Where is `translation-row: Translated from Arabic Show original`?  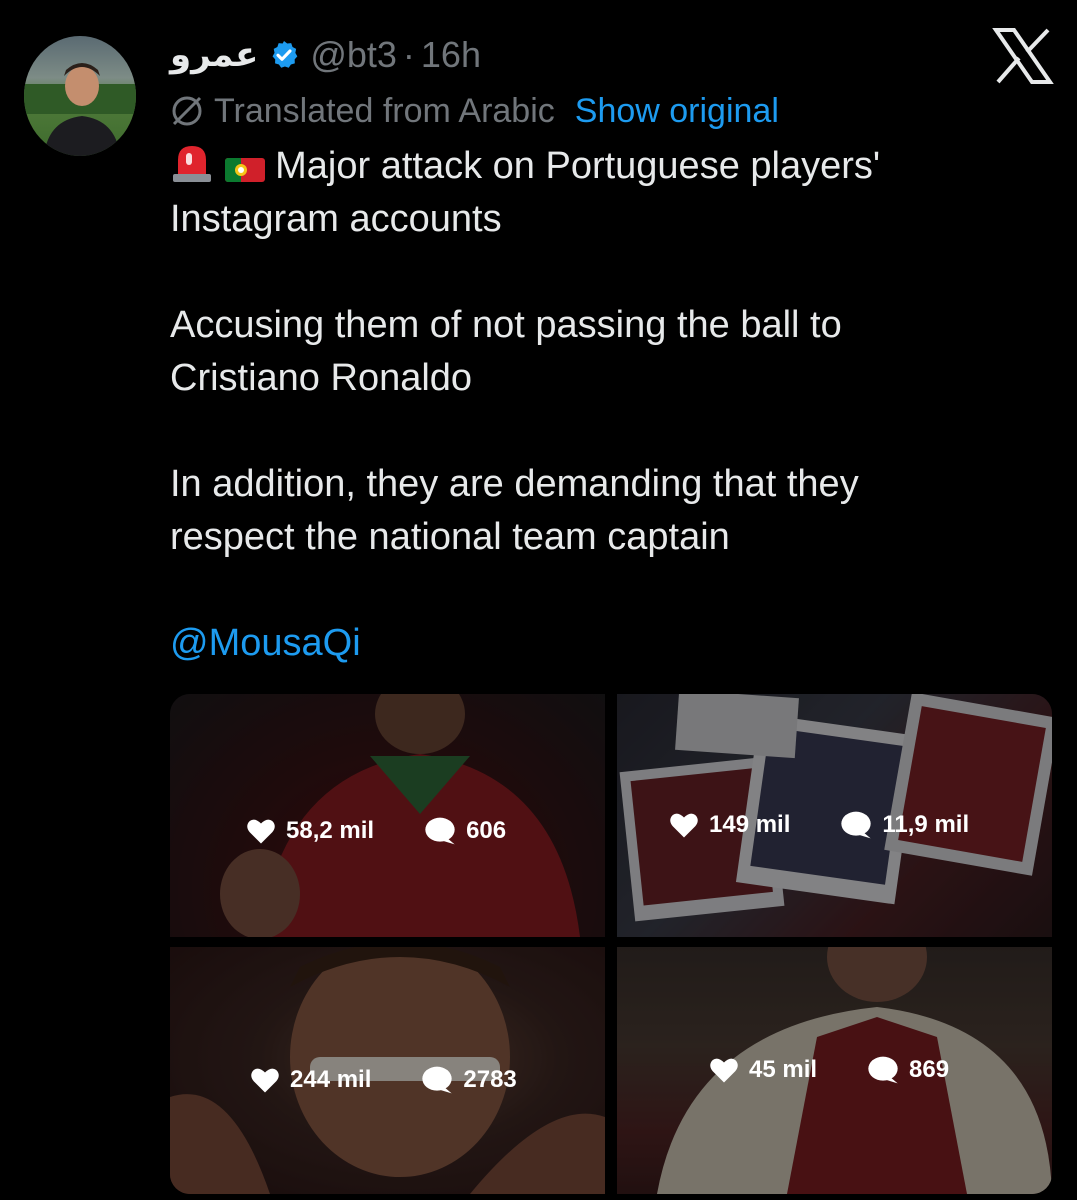 translation-row: Translated from Arabic Show original is located at coordinates (474, 111).